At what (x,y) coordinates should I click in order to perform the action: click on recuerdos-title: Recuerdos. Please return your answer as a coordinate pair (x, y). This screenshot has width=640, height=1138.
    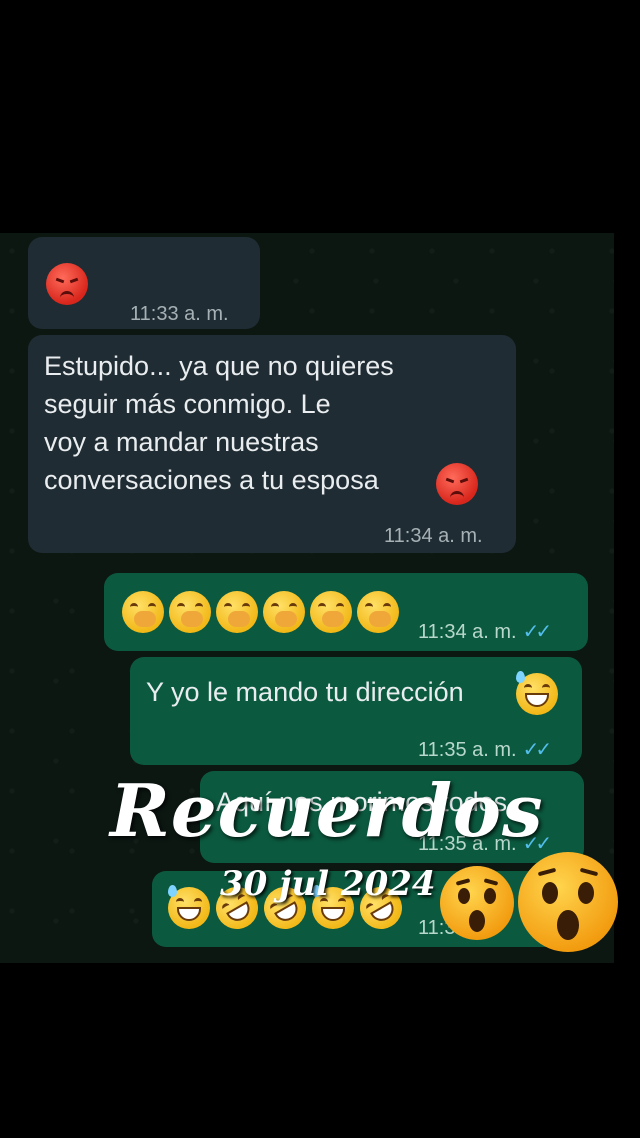
    Looking at the image, I should click on (327, 810).